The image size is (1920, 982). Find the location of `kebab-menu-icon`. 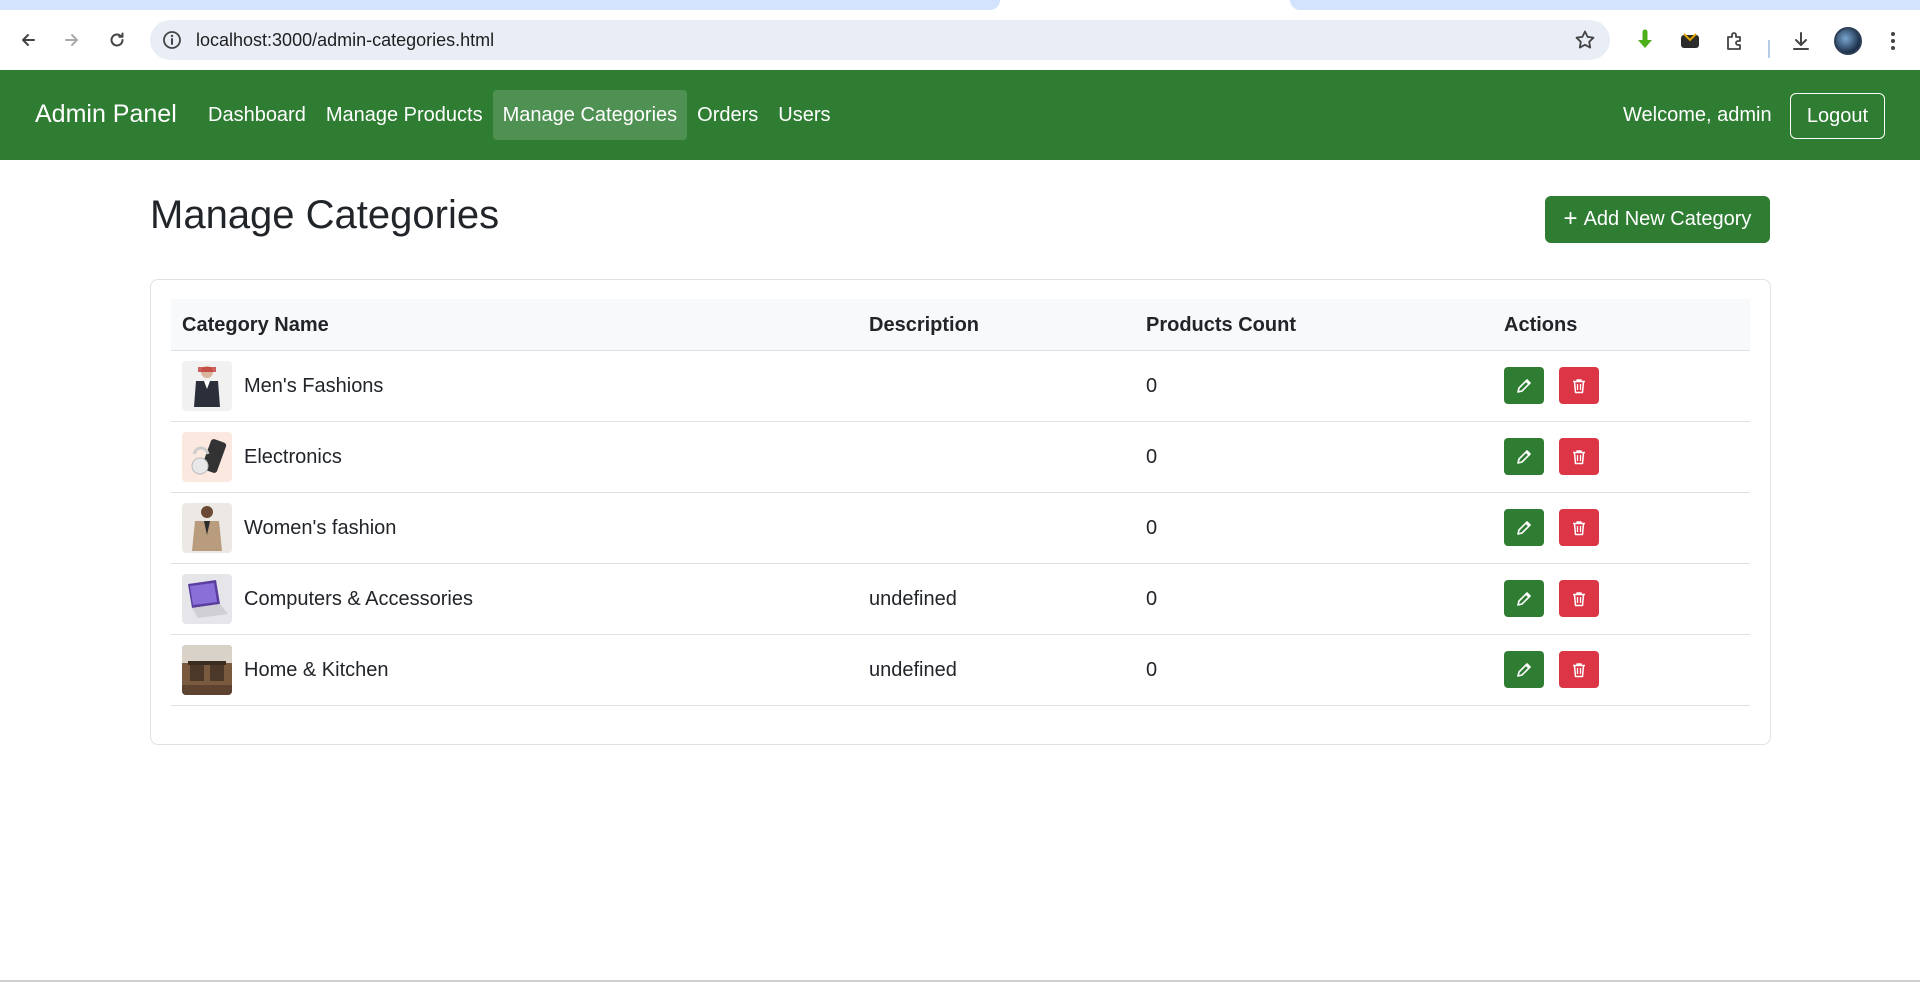

kebab-menu-icon is located at coordinates (1893, 41).